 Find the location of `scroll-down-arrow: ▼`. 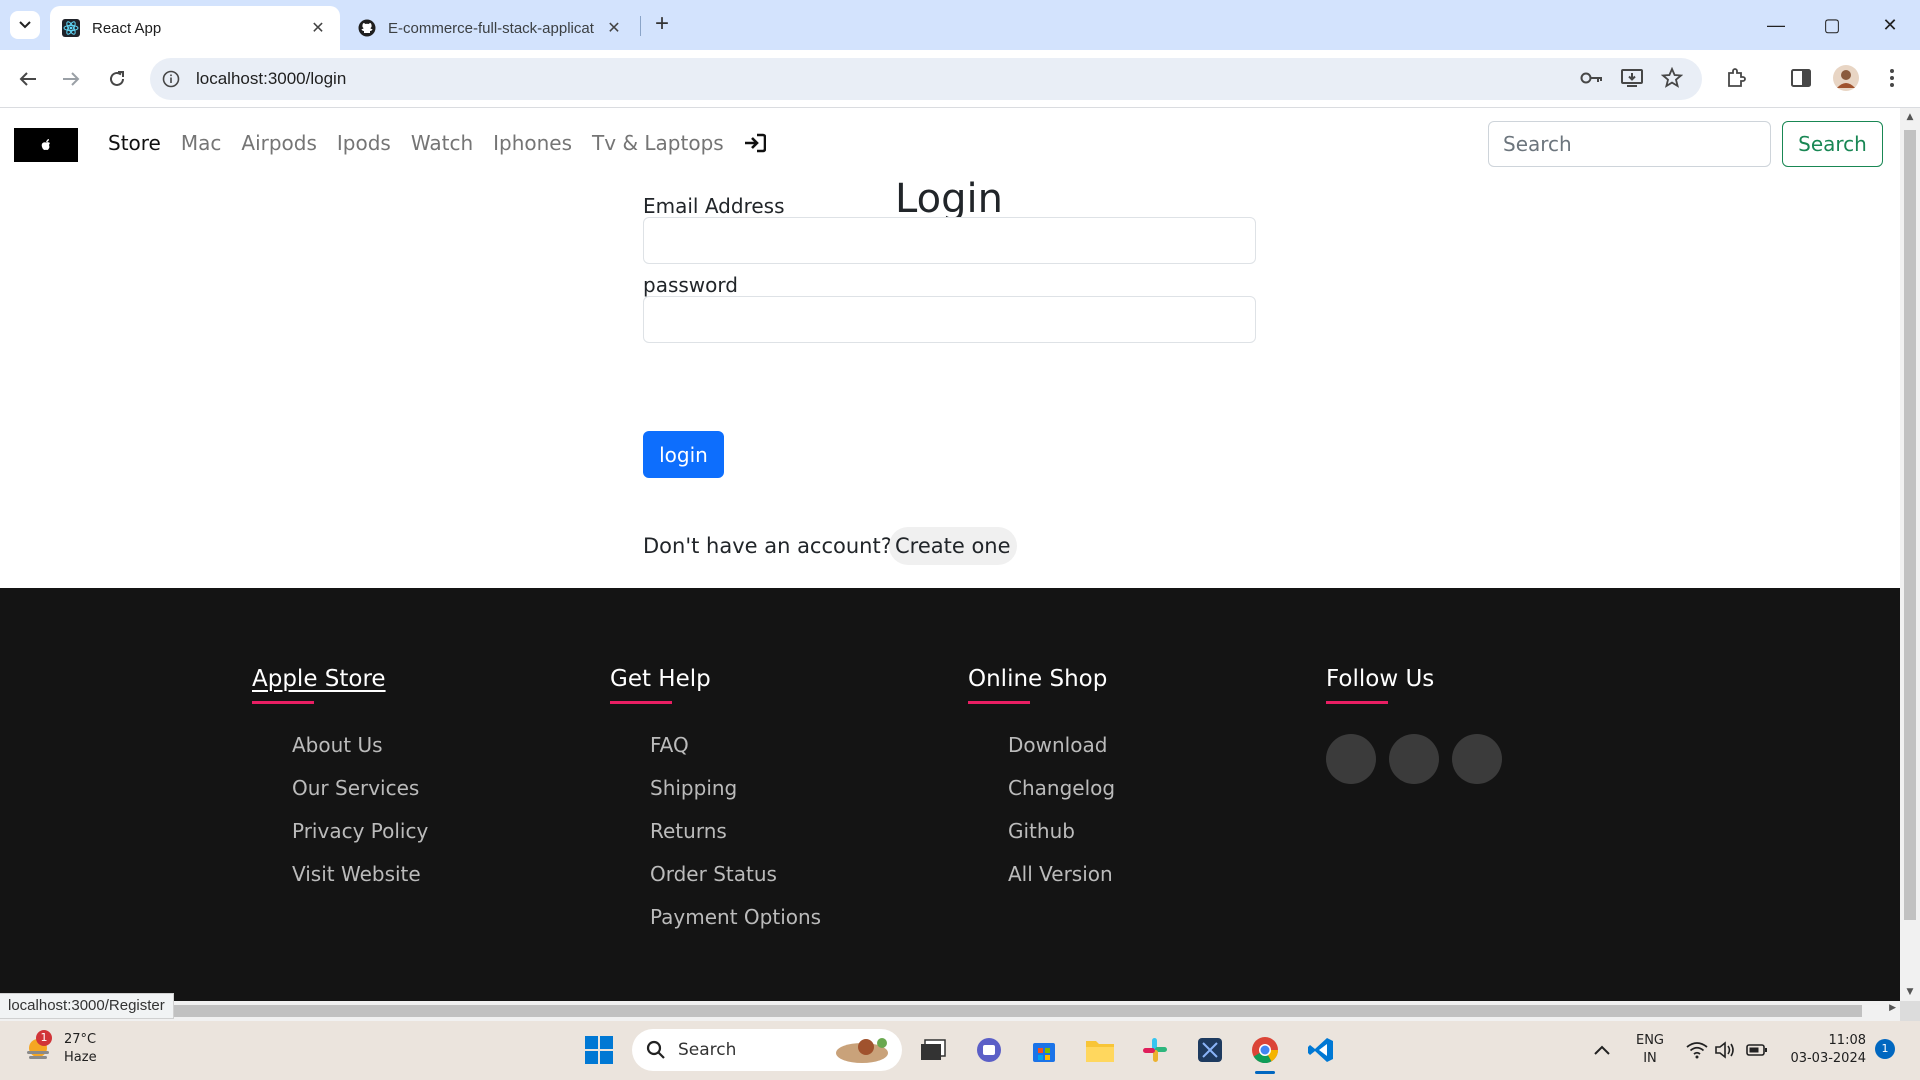

scroll-down-arrow: ▼ is located at coordinates (1910, 992).